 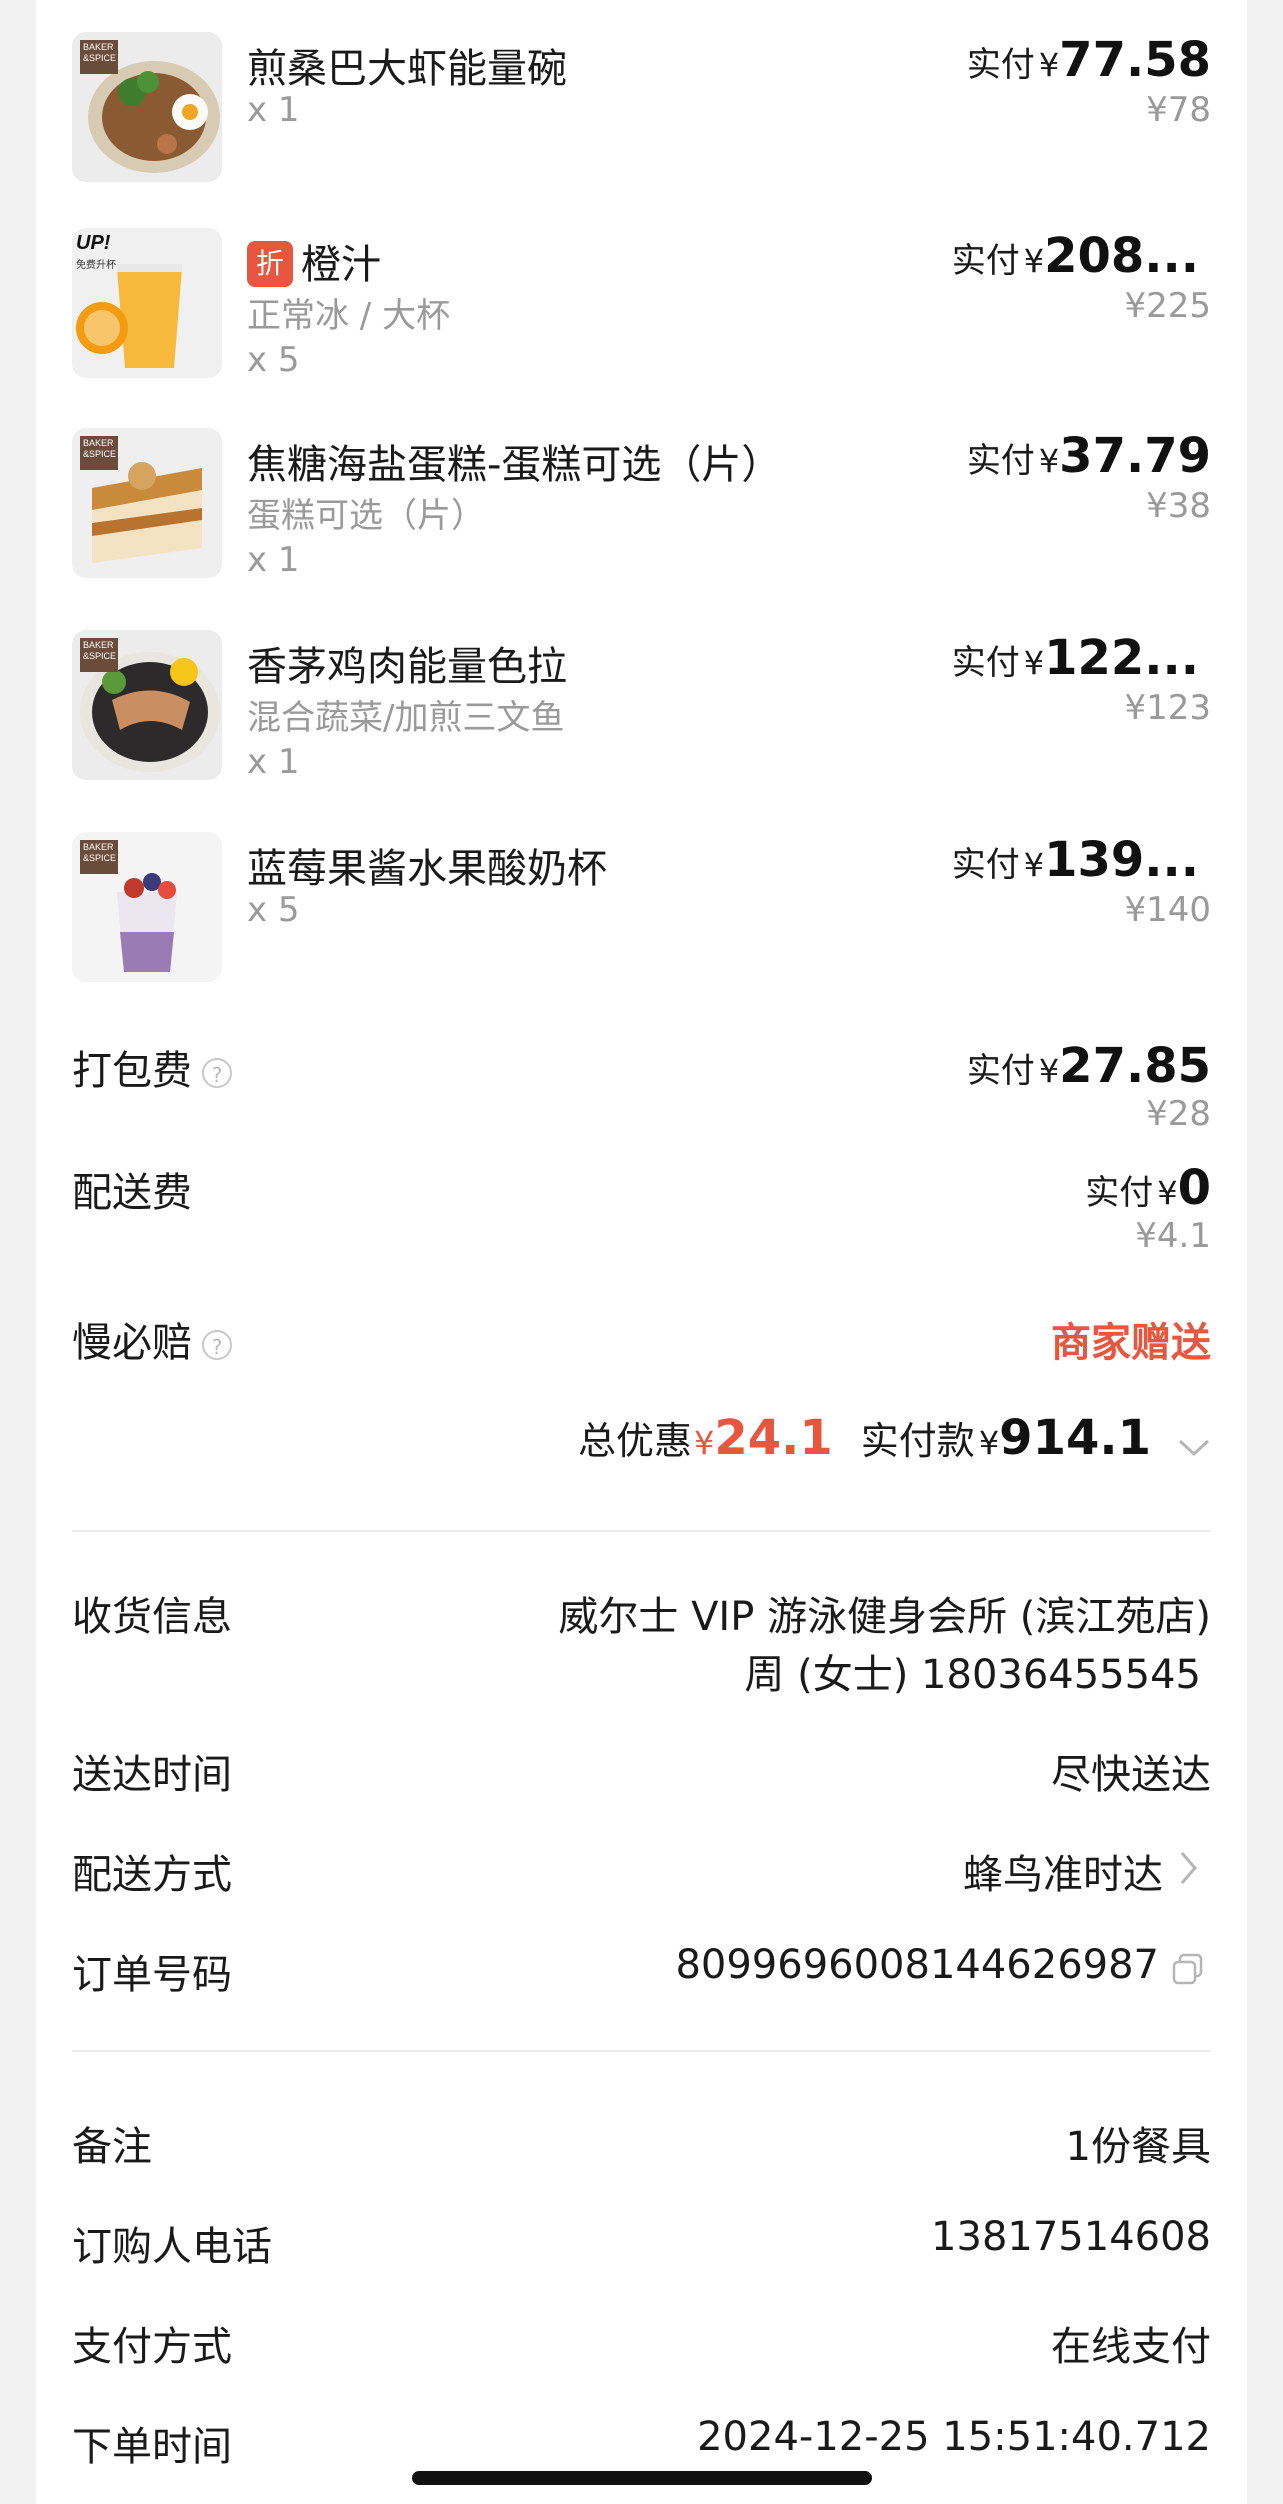 I want to click on chevron-right-icon, so click(x=1189, y=1870).